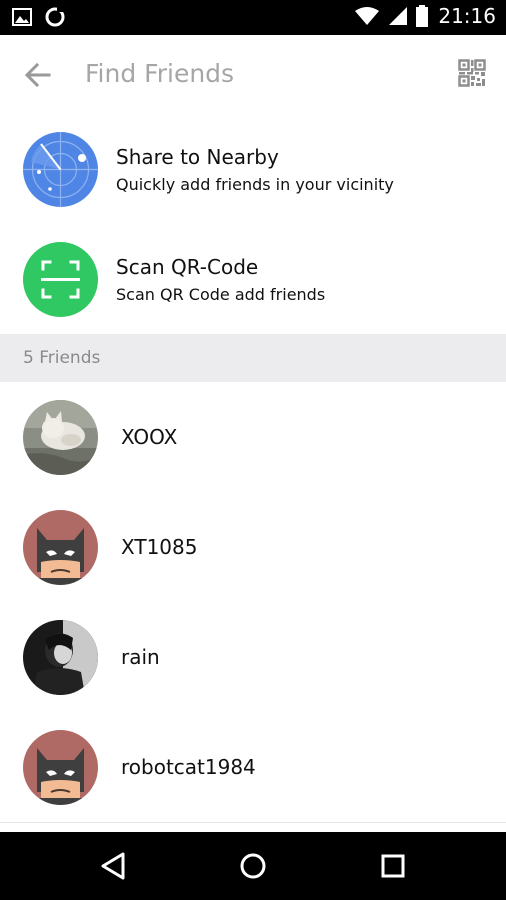 The image size is (506, 900). What do you see at coordinates (62, 358) in the screenshot?
I see `friends-count-label: 5 Friends` at bounding box center [62, 358].